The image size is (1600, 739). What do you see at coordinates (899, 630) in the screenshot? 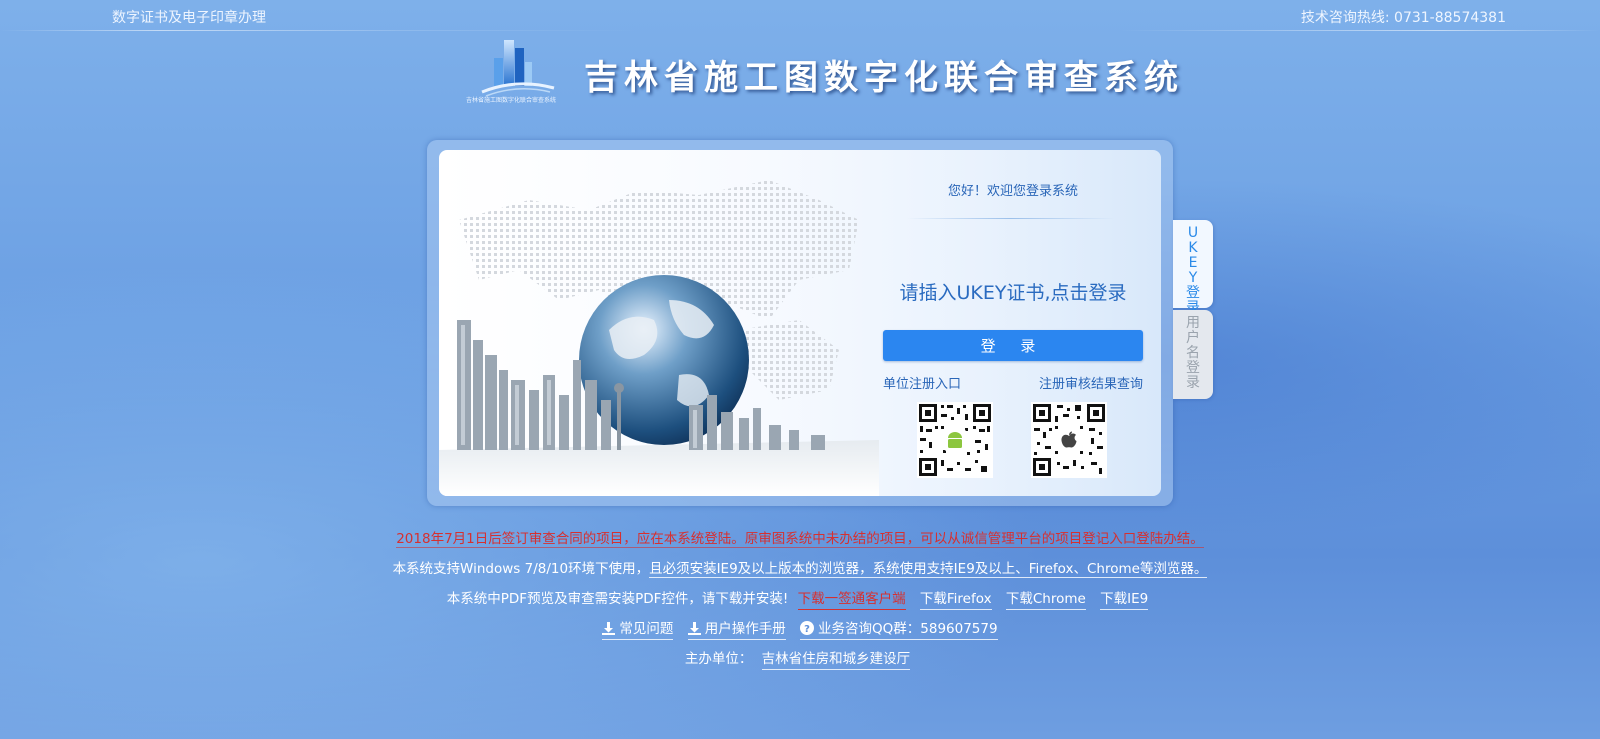
I see `qq-group-link: ? 业务咨询QQ群：589607579` at bounding box center [899, 630].